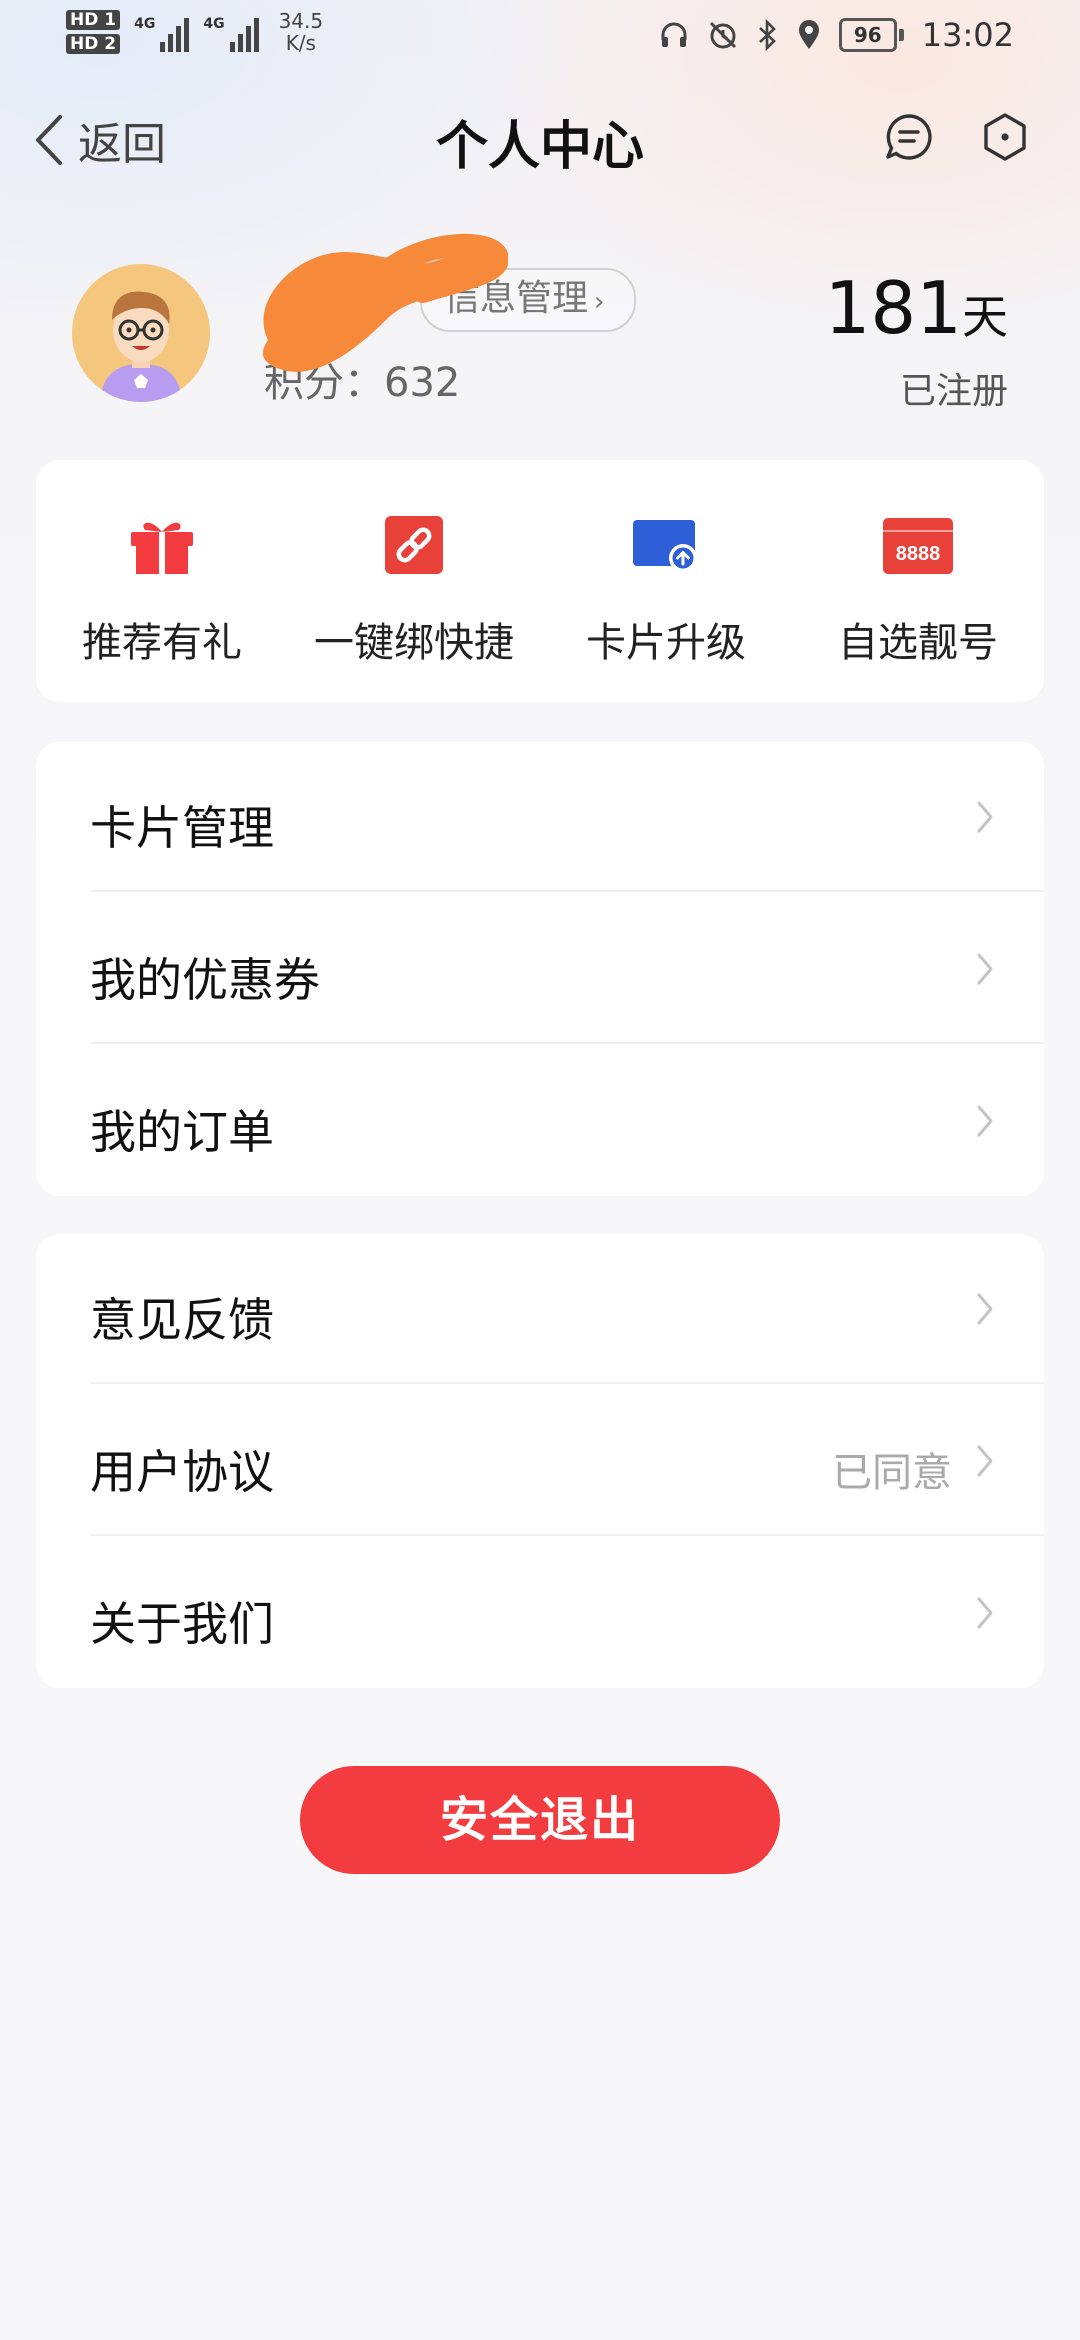  What do you see at coordinates (666, 643) in the screenshot?
I see `quick-action-label: 卡片升级` at bounding box center [666, 643].